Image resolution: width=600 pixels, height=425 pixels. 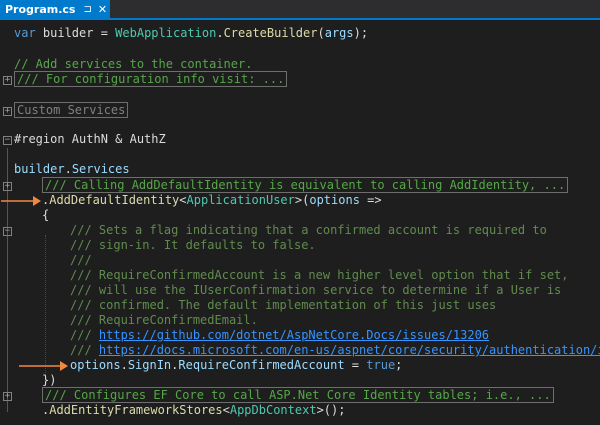 I want to click on type-token: WebApplication, so click(x=166, y=33).